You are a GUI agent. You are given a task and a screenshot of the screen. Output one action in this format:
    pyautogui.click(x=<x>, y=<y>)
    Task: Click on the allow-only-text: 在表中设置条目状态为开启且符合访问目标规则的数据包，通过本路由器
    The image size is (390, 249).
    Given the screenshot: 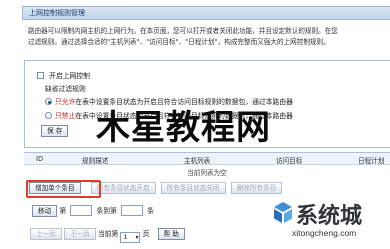 What is the action you would take?
    pyautogui.click(x=184, y=102)
    